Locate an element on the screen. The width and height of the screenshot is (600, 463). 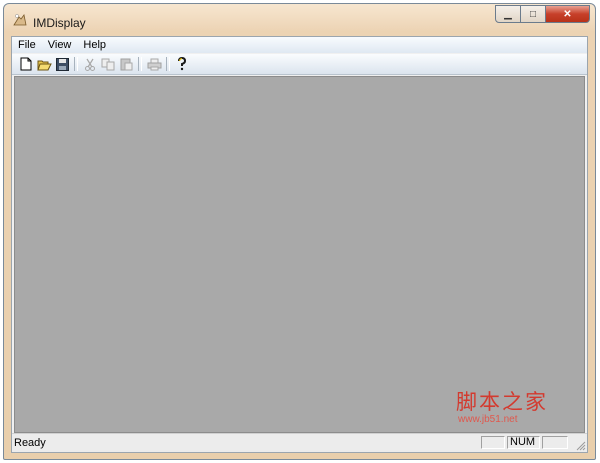
menu-view: View is located at coordinates (60, 45).